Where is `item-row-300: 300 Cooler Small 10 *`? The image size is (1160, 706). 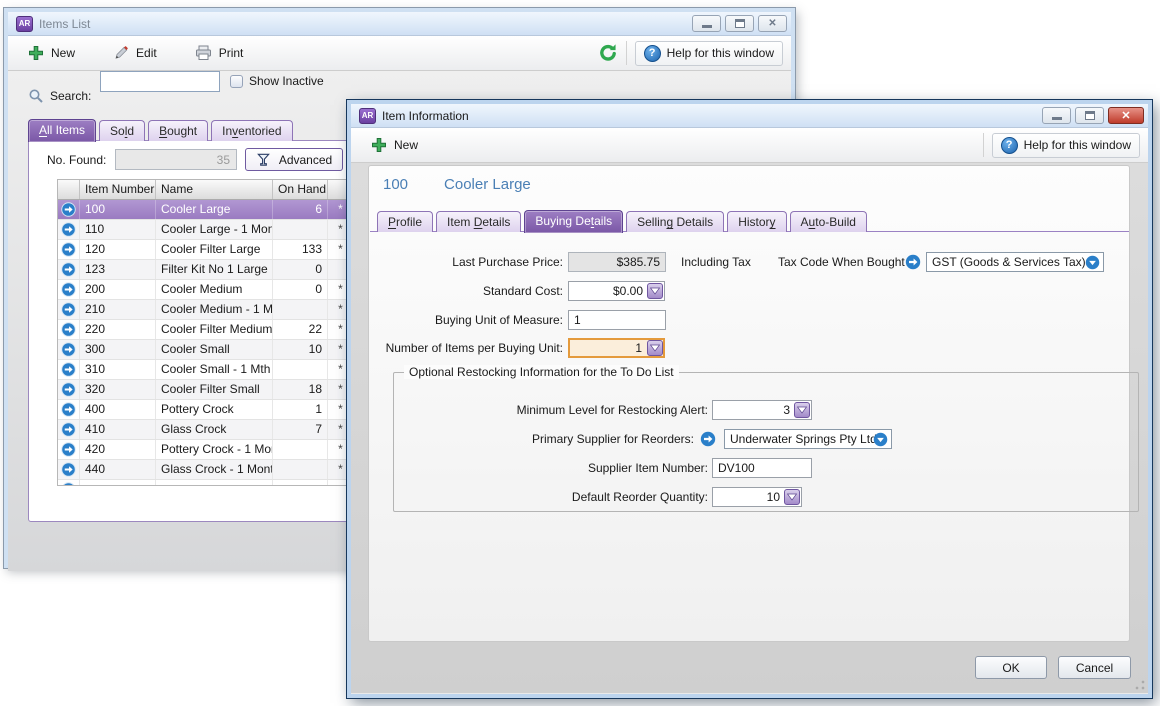 item-row-300: 300 Cooler Small 10 * is located at coordinates (205, 350).